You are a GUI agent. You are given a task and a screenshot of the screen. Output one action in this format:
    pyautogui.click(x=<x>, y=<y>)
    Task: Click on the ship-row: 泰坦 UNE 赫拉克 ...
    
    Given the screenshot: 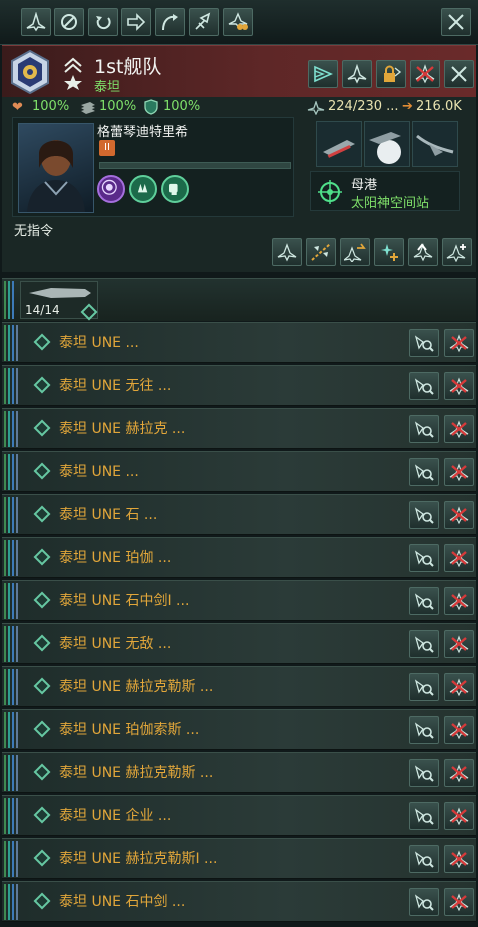 What is the action you would take?
    pyautogui.click(x=239, y=428)
    